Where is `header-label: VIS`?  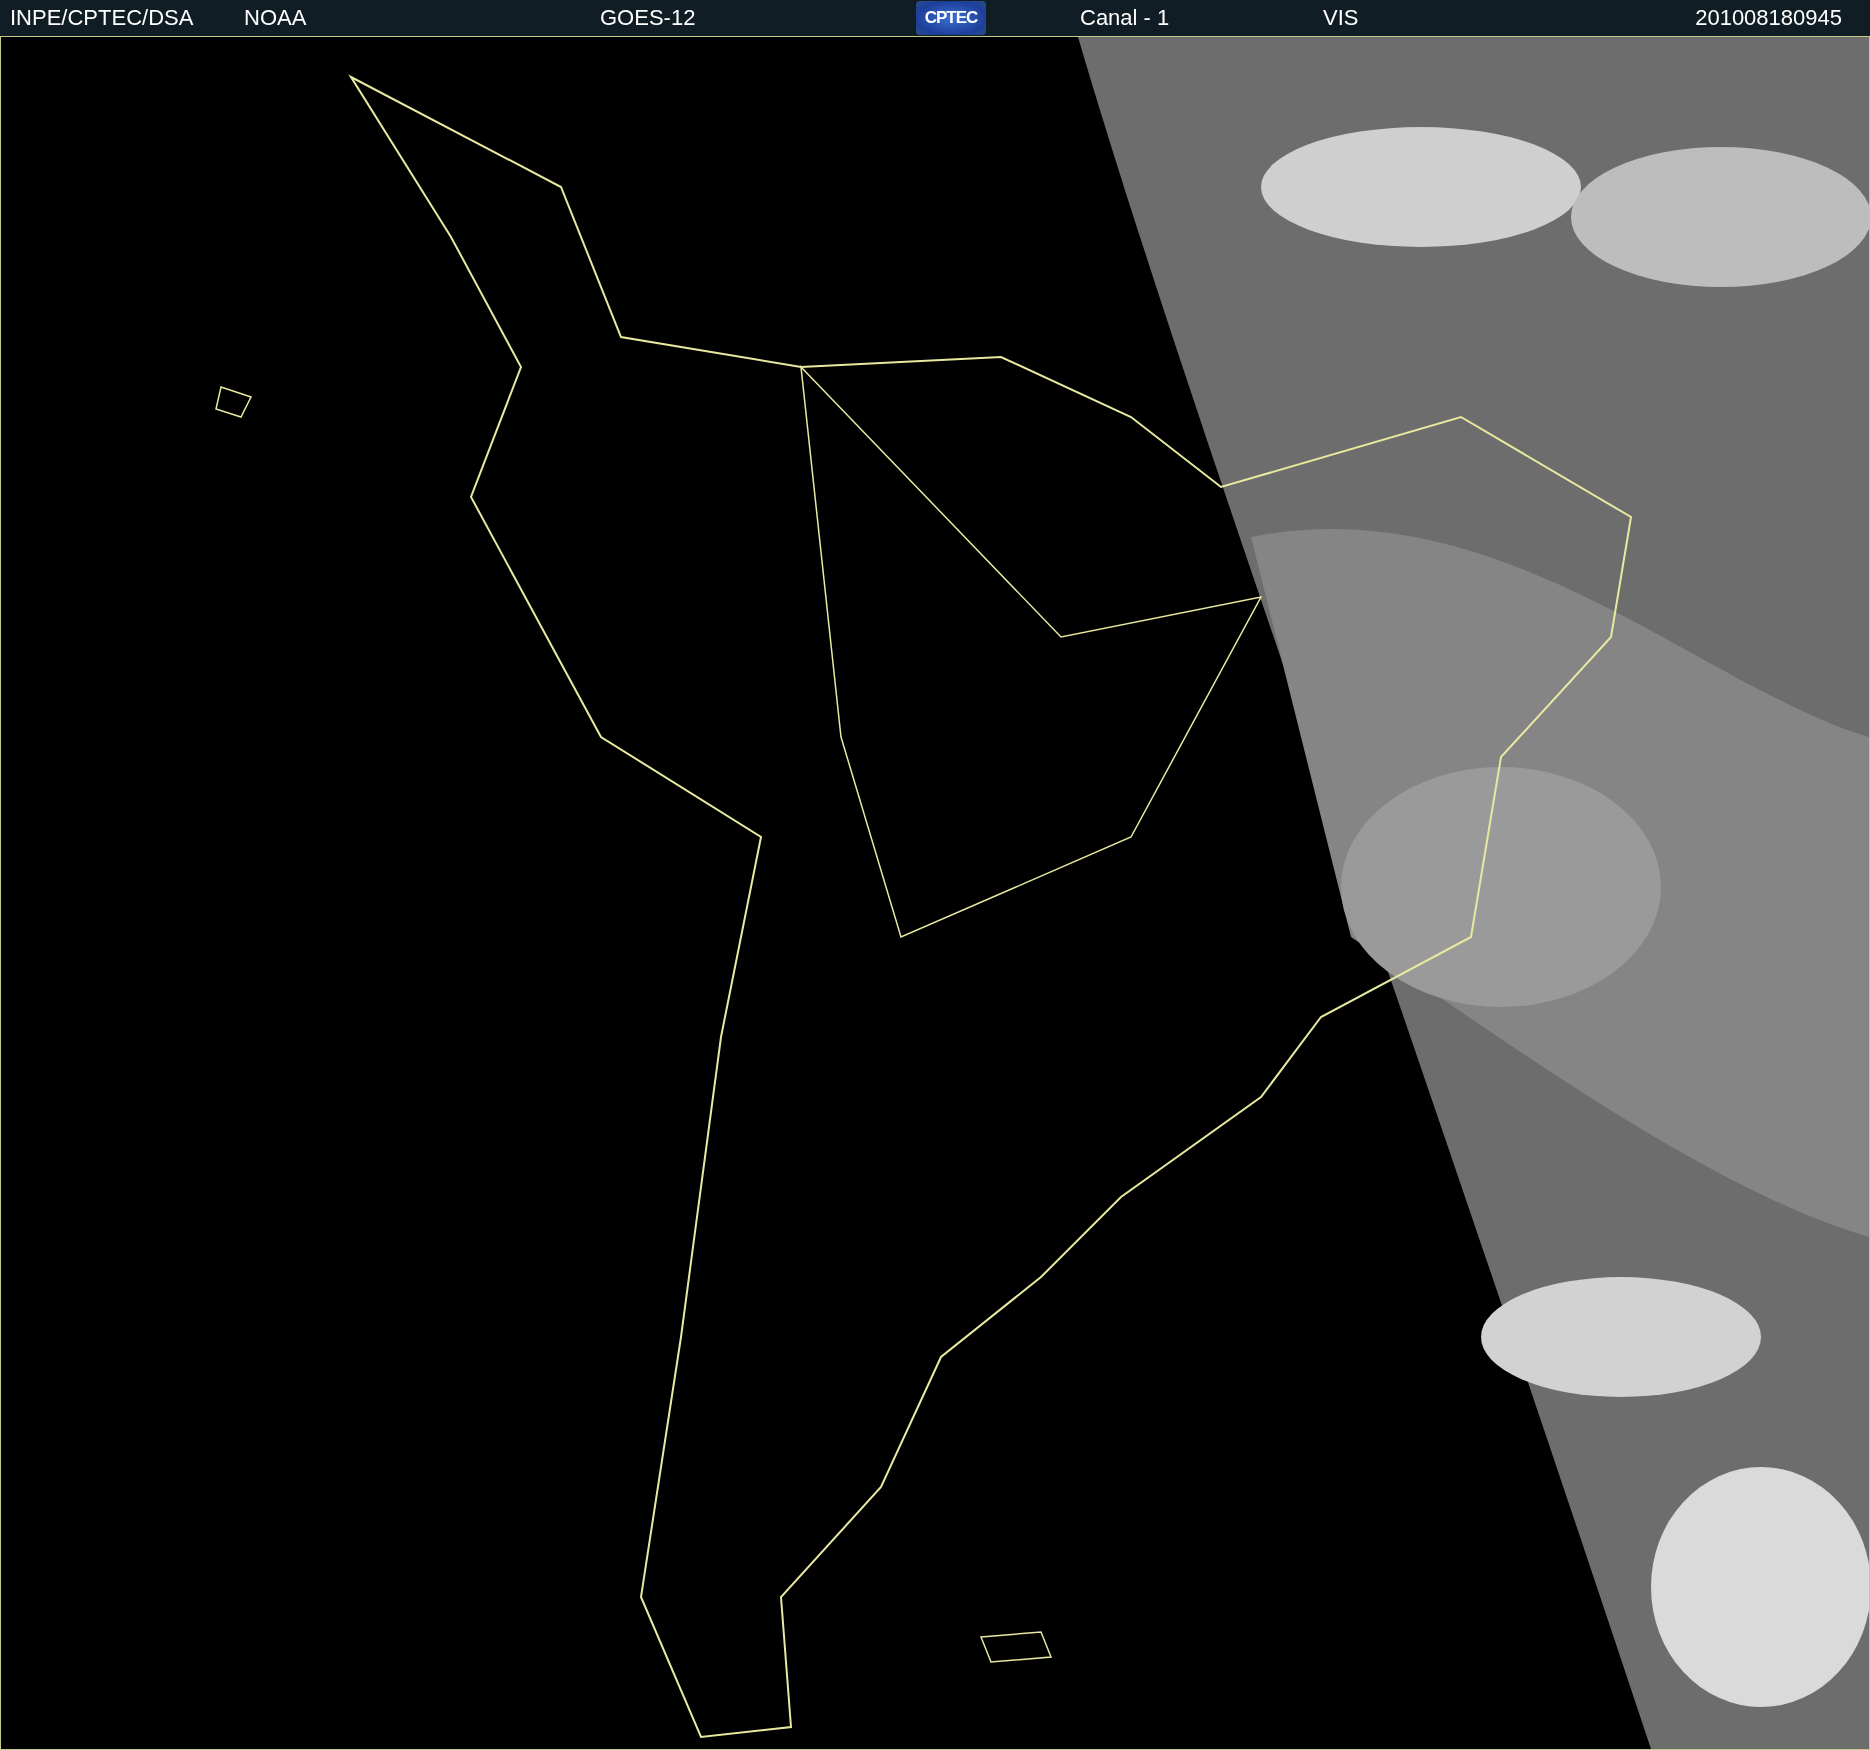 header-label: VIS is located at coordinates (1341, 18).